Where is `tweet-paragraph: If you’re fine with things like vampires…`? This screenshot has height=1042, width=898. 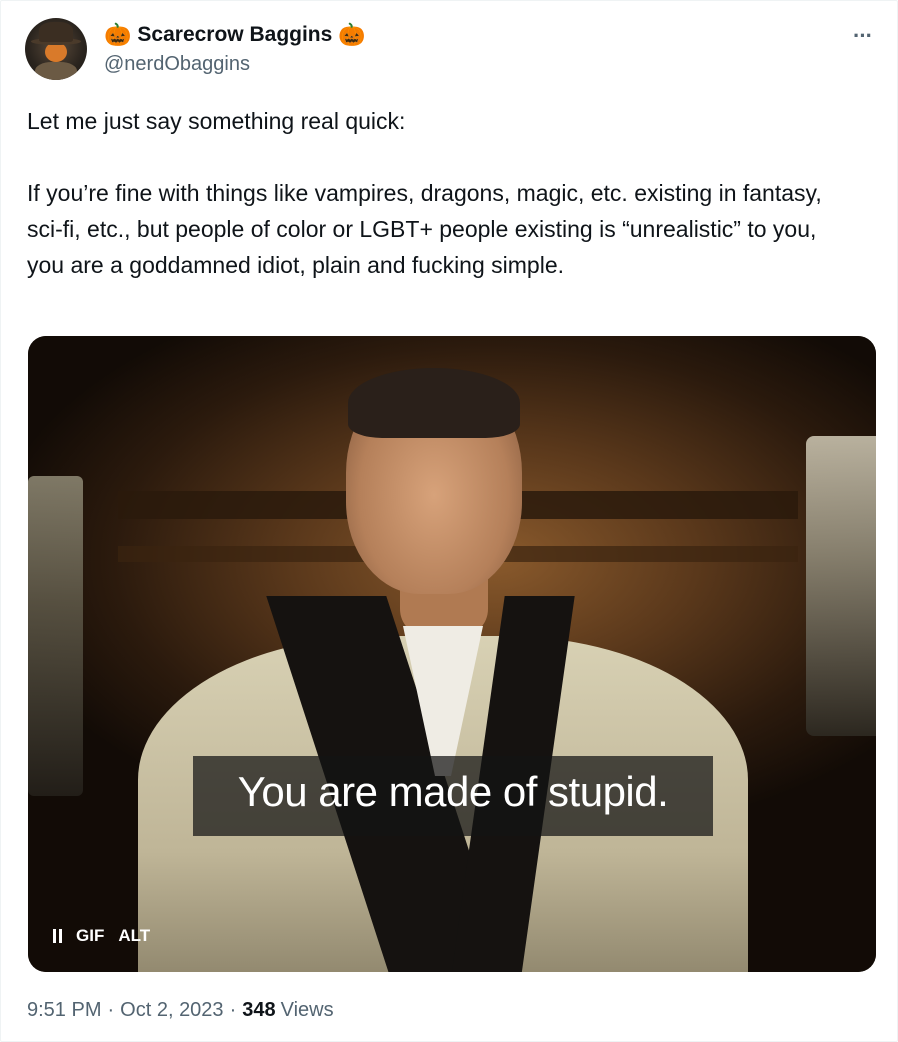 tweet-paragraph: If you’re fine with things like vampires… is located at coordinates (424, 229).